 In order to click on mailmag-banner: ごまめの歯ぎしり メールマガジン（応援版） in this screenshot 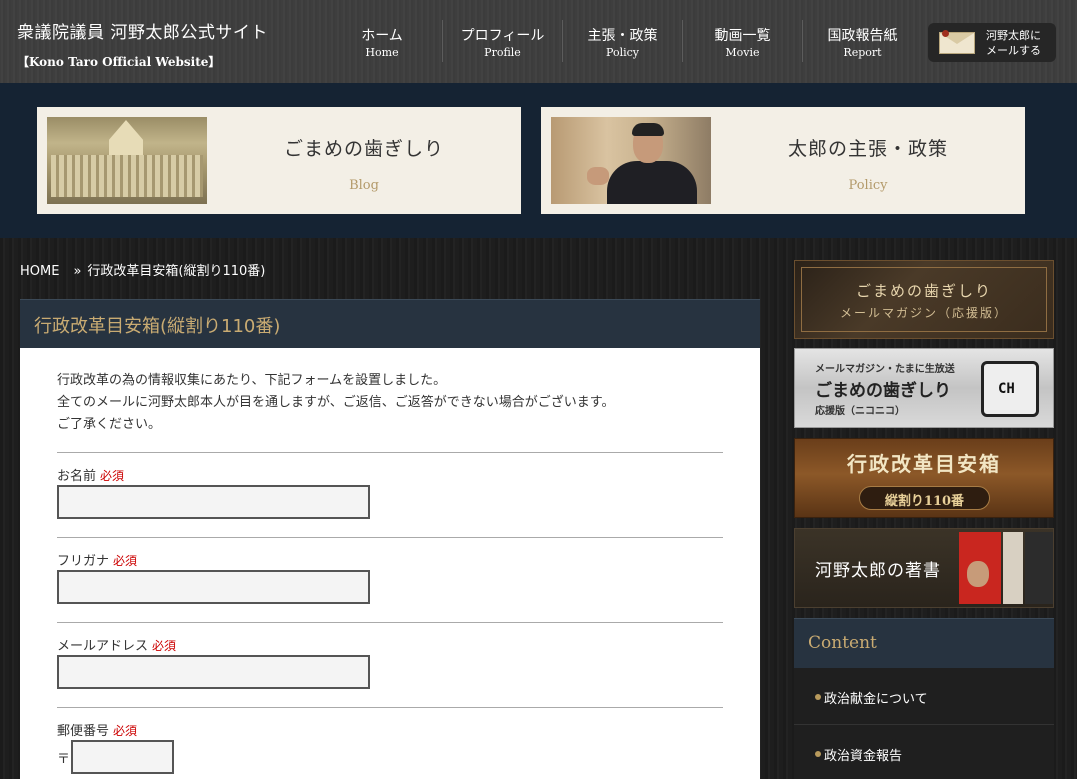, I will do `click(924, 299)`.